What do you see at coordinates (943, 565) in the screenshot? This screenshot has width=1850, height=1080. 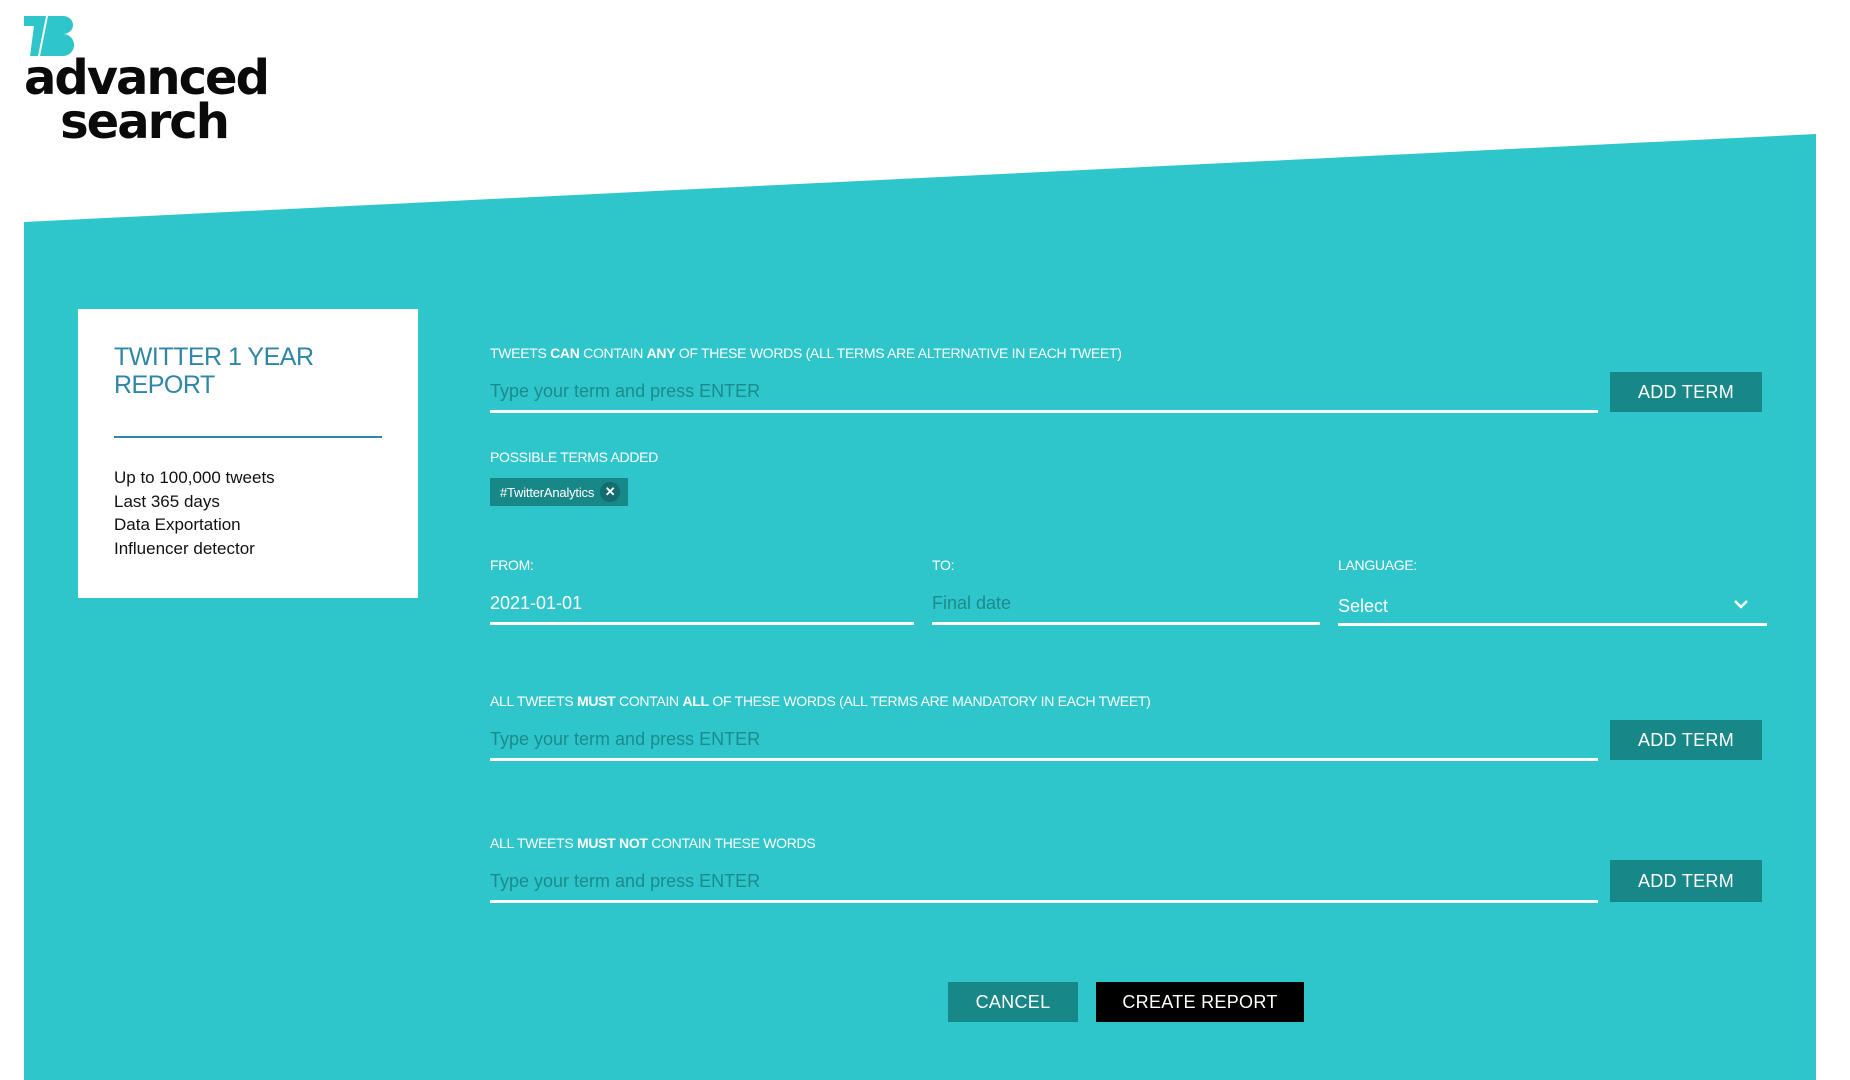 I see `to-label: TO:` at bounding box center [943, 565].